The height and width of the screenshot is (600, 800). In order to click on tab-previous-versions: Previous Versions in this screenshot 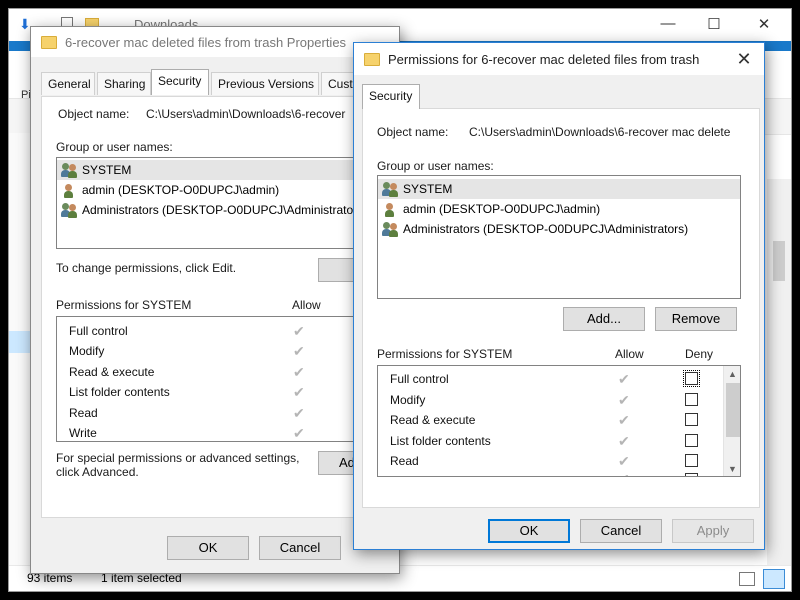, I will do `click(265, 83)`.